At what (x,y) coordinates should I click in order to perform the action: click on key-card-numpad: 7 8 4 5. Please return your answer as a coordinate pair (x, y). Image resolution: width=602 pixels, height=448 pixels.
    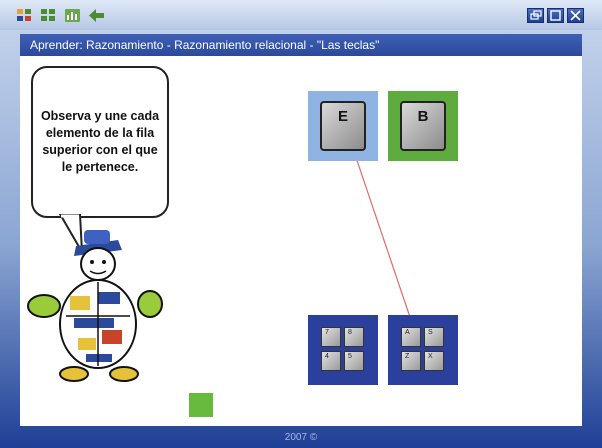
    Looking at the image, I should click on (343, 350).